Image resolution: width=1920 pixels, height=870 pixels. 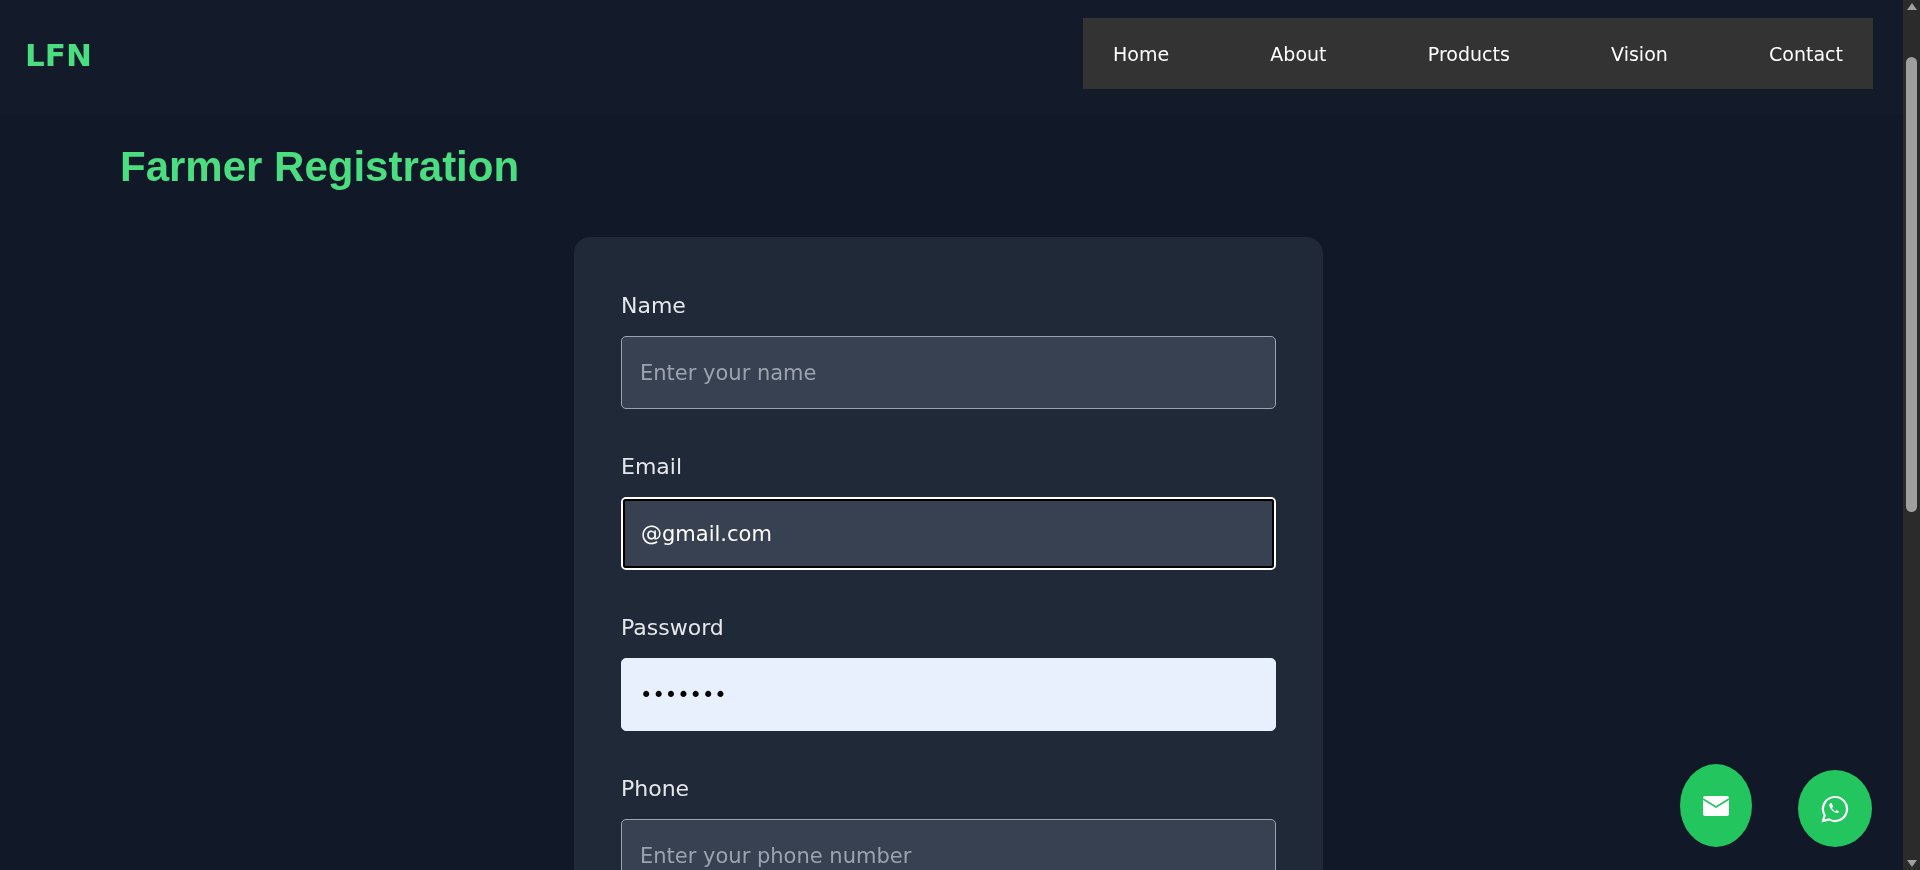 What do you see at coordinates (948, 372) in the screenshot?
I see `input-field: Enter your name` at bounding box center [948, 372].